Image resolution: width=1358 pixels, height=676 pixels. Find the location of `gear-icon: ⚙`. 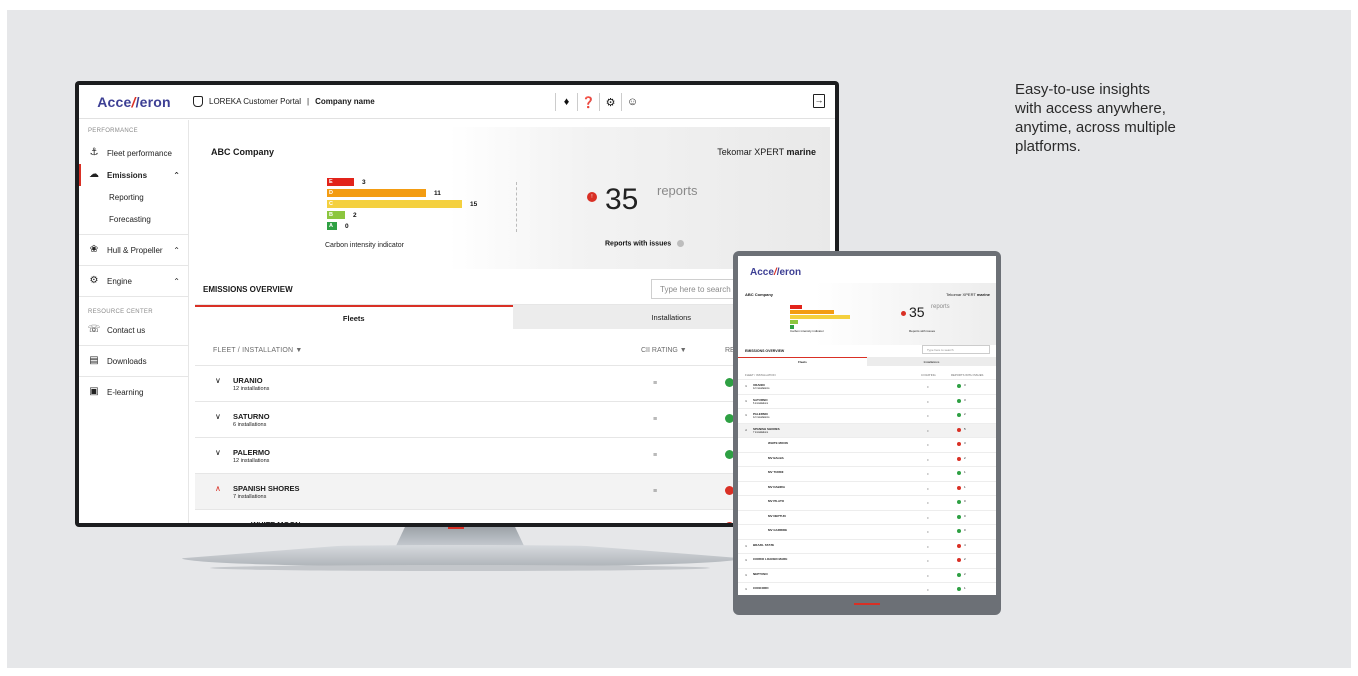

gear-icon: ⚙ is located at coordinates (610, 102).